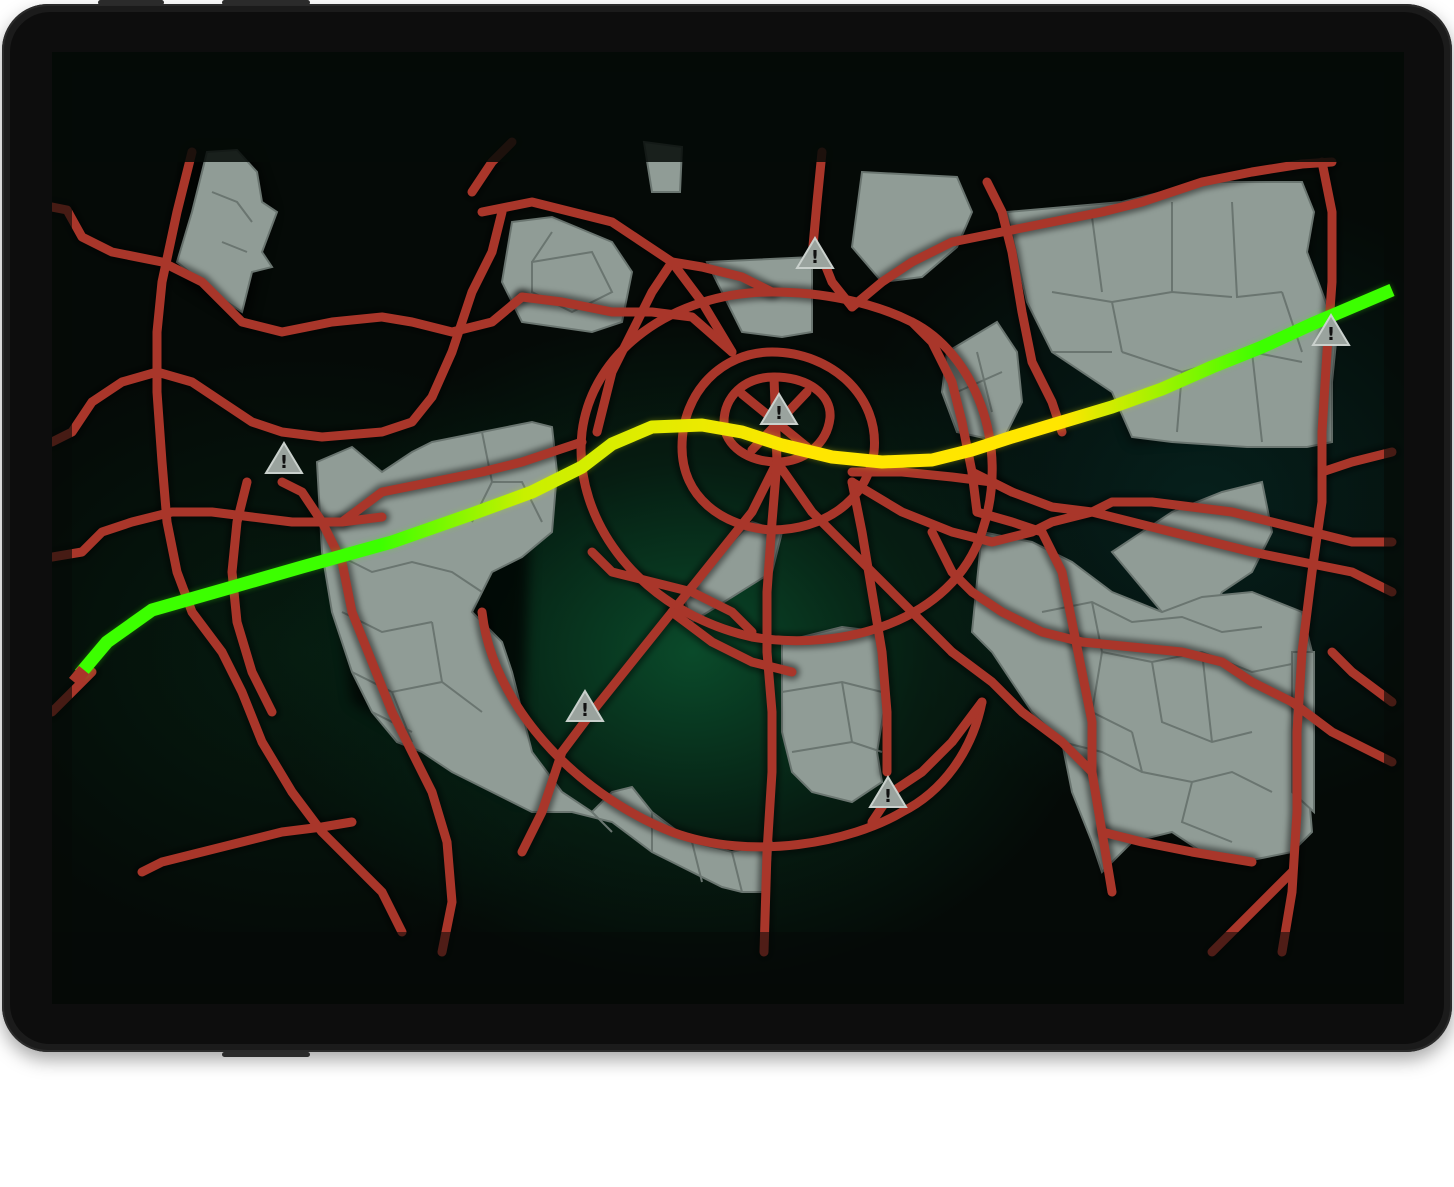 This screenshot has height=1187, width=1454. What do you see at coordinates (663, 166) in the screenshot?
I see `block-top-notch` at bounding box center [663, 166].